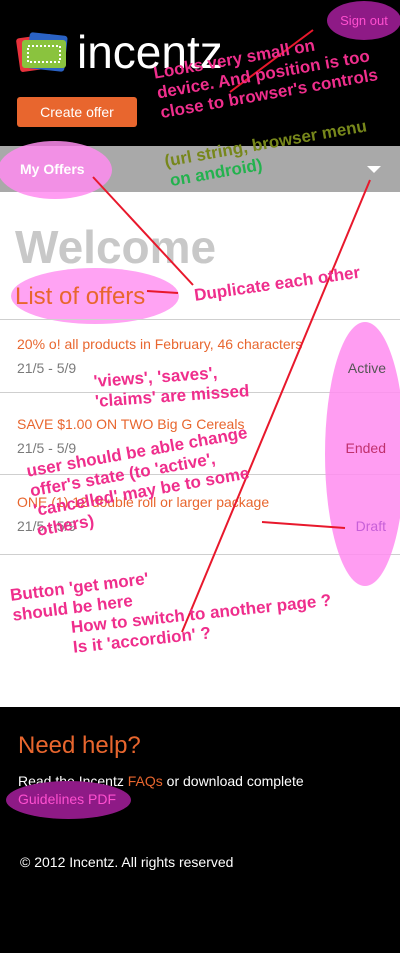  Describe the element at coordinates (366, 368) in the screenshot. I see `offer-status-active: Active` at that location.